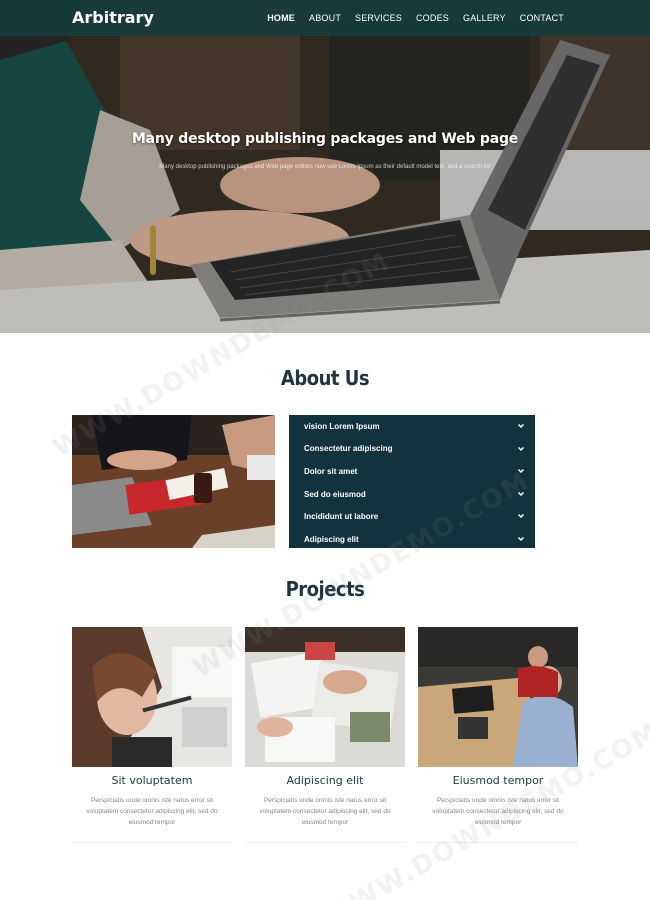 The width and height of the screenshot is (650, 900). Describe the element at coordinates (498, 780) in the screenshot. I see `project-name: Eiusmod tempor` at that location.